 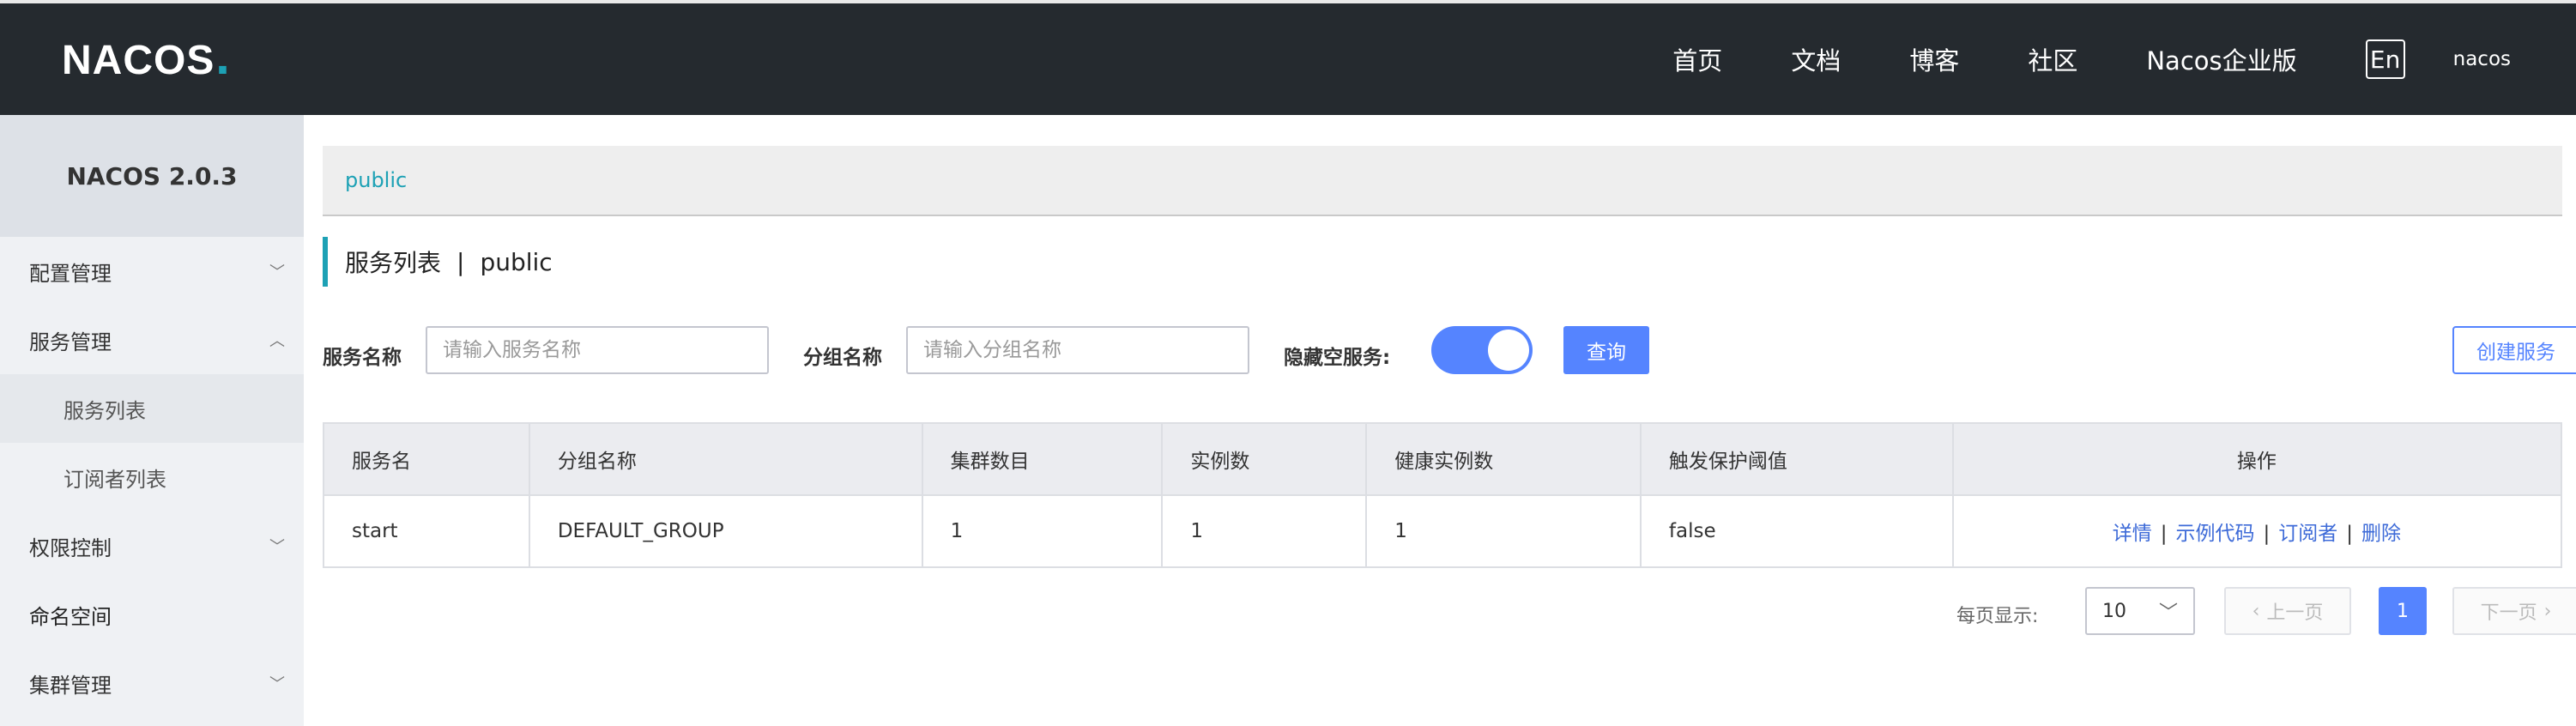 I want to click on nav-community: 社区, so click(x=2052, y=59).